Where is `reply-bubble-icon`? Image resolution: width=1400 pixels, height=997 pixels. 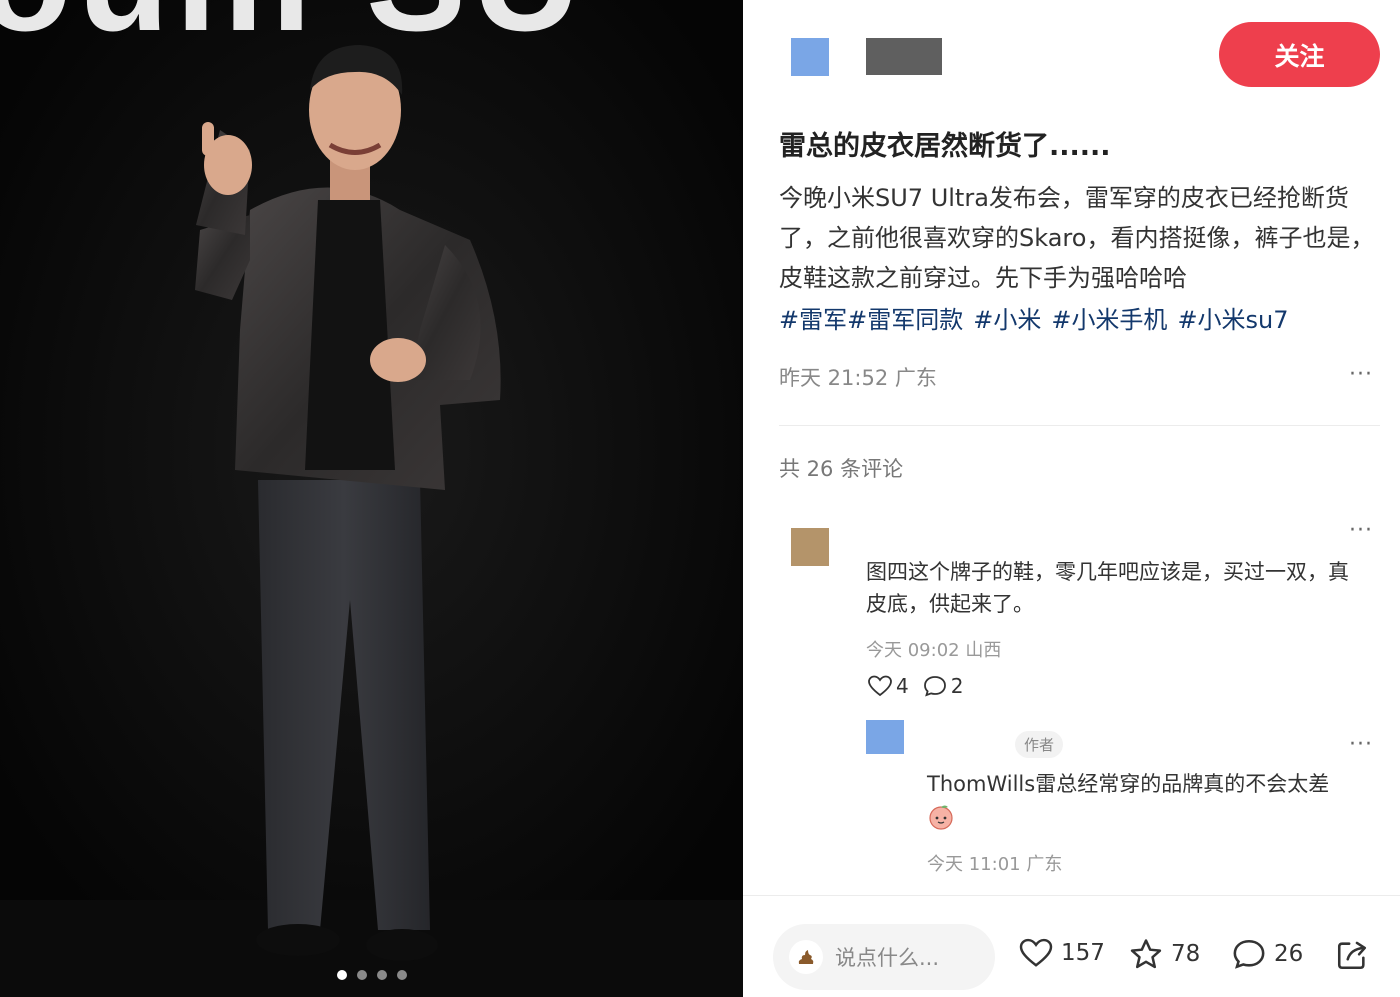
reply-bubble-icon is located at coordinates (934, 686).